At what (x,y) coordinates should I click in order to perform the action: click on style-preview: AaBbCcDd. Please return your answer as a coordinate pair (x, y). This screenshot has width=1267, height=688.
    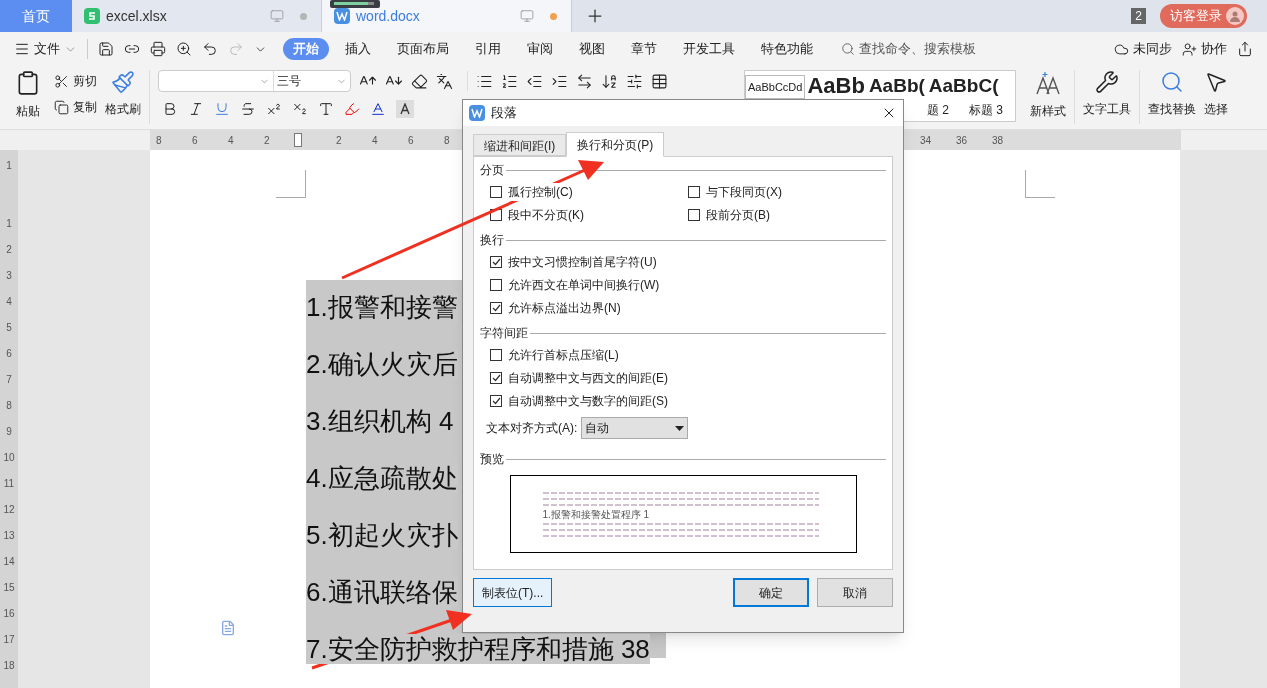
    Looking at the image, I should click on (775, 87).